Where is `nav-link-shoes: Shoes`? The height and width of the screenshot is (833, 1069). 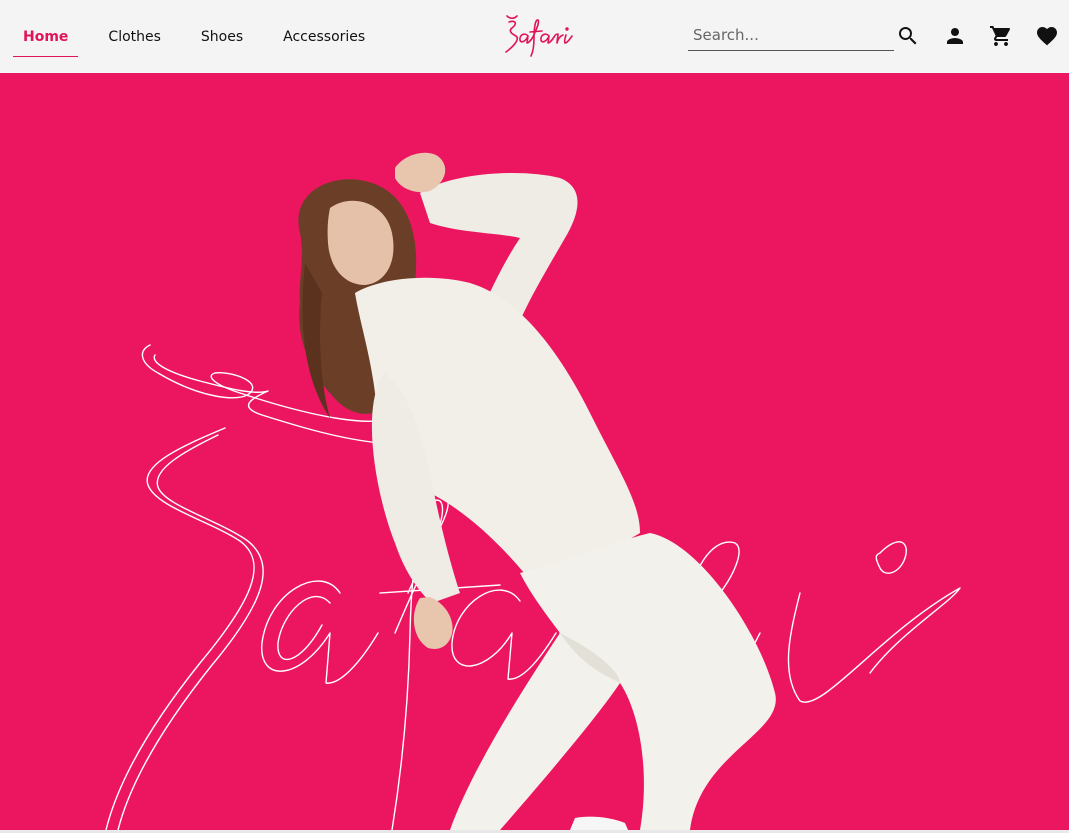
nav-link-shoes: Shoes is located at coordinates (222, 36).